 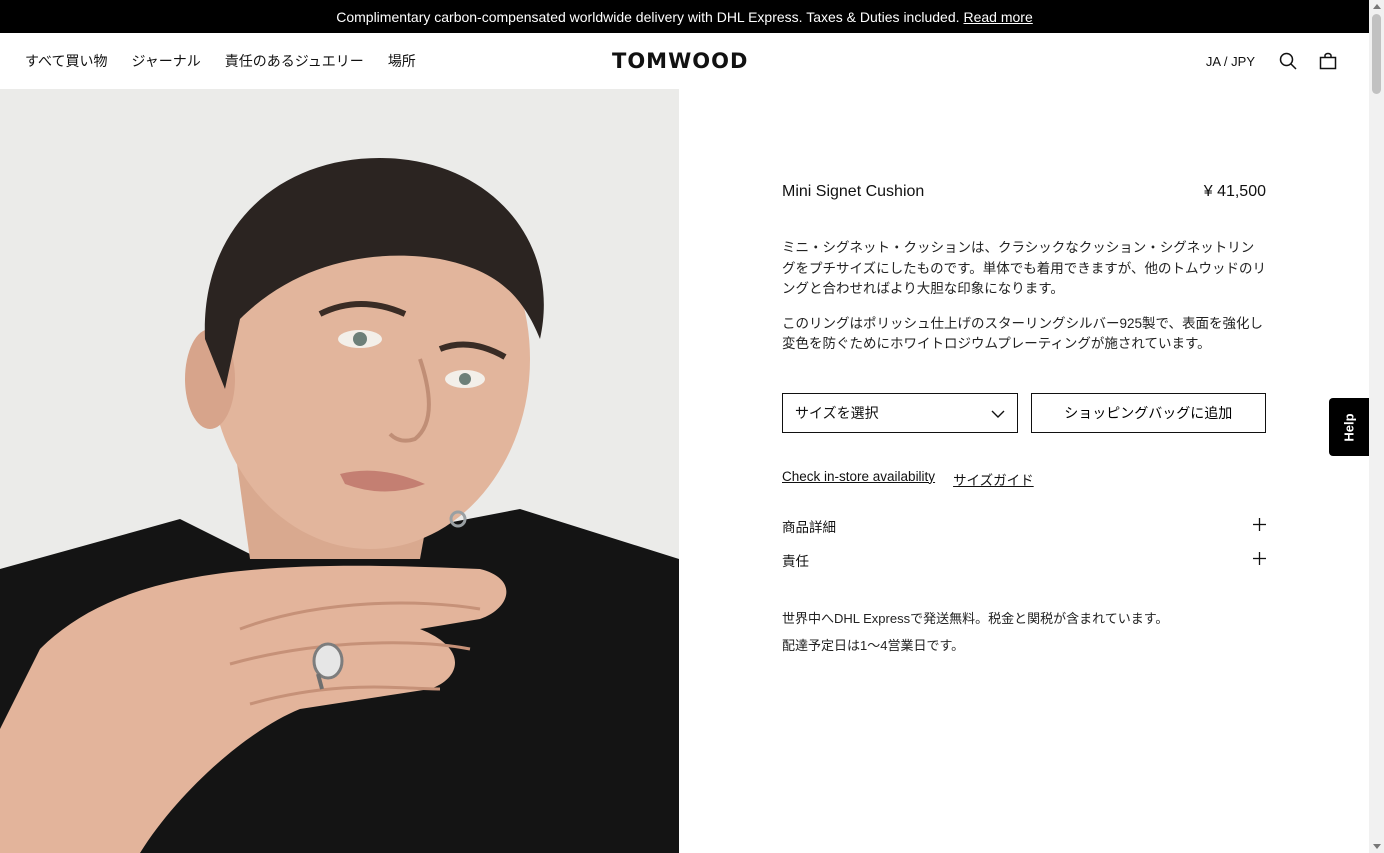 I want to click on shopping-bag-icon, so click(x=1328, y=61).